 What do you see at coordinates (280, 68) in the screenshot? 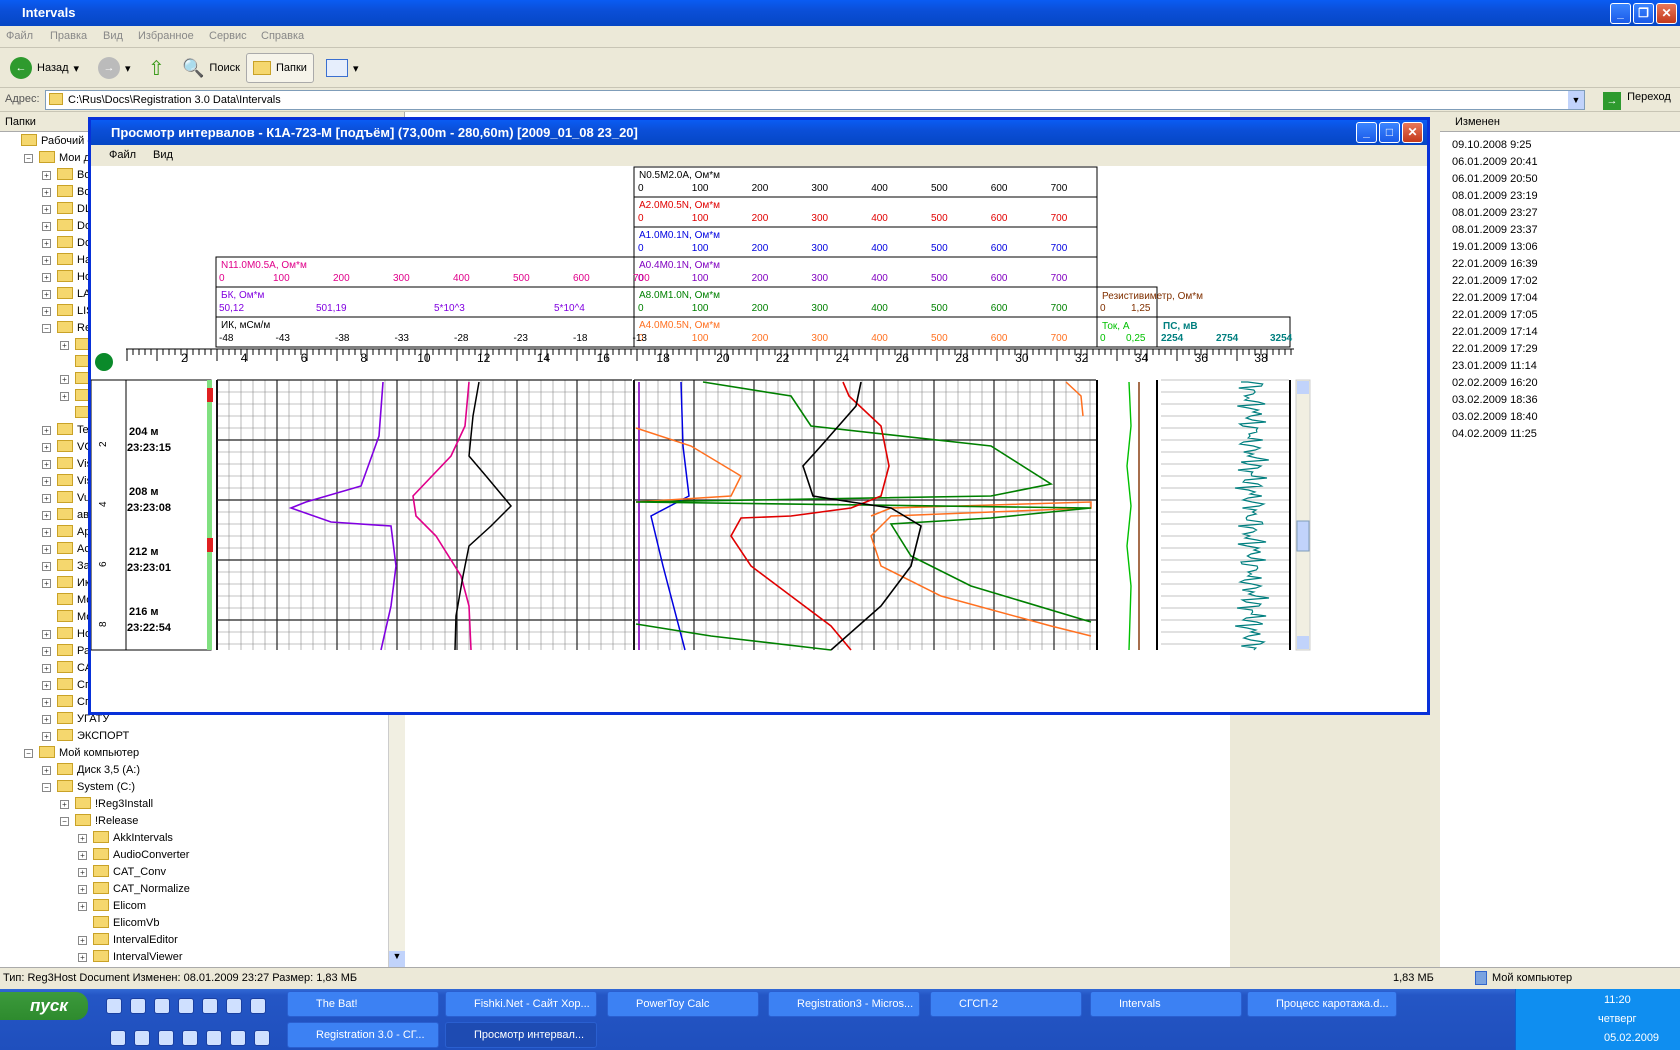
I see `folders-button: Папки` at bounding box center [280, 68].